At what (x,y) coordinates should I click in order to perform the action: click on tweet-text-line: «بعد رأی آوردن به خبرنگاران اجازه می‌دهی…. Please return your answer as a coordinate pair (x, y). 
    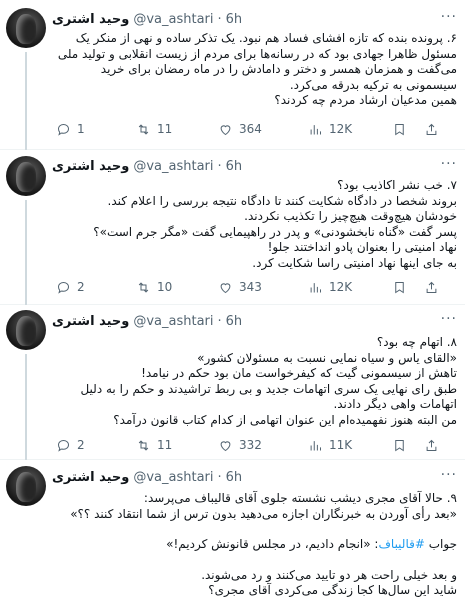
    Looking at the image, I should click on (263, 513).